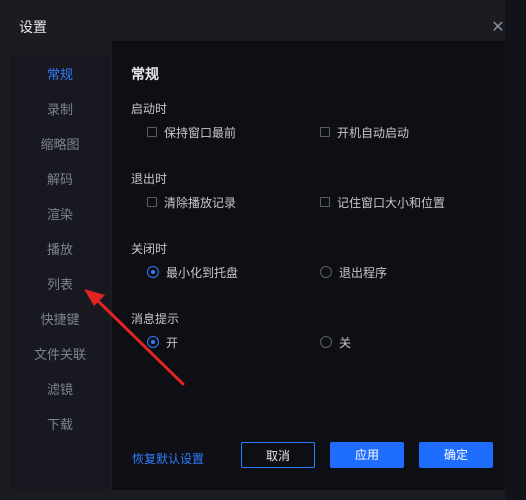  What do you see at coordinates (60, 321) in the screenshot?
I see `sidebar-item-shortcuts: 快捷键` at bounding box center [60, 321].